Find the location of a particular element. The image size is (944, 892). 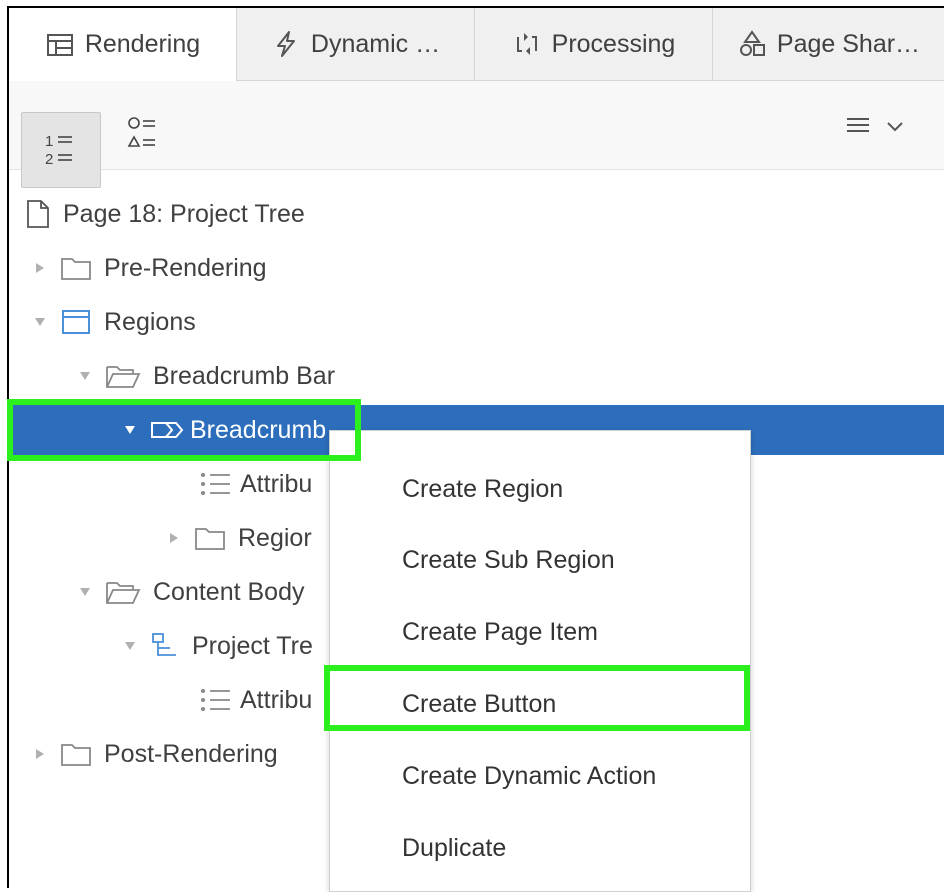

tree-node-breadcrumb-bar: Breadcrumb Bar is located at coordinates (476, 376).